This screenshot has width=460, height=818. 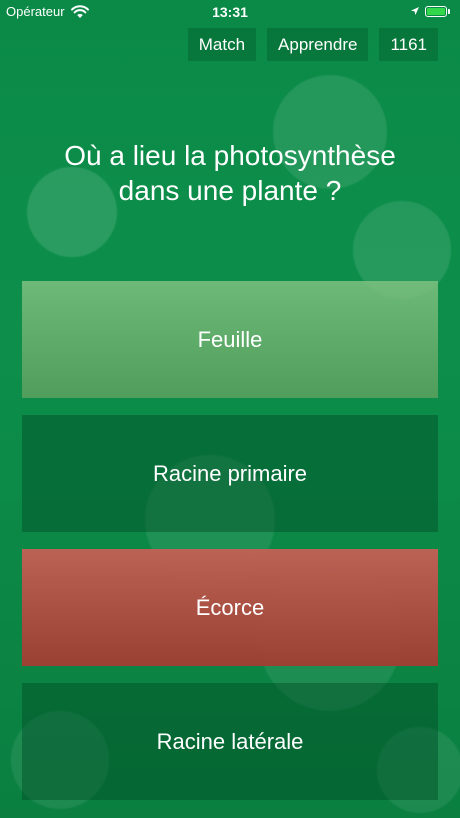 I want to click on answer-label: Écorce, so click(x=230, y=607).